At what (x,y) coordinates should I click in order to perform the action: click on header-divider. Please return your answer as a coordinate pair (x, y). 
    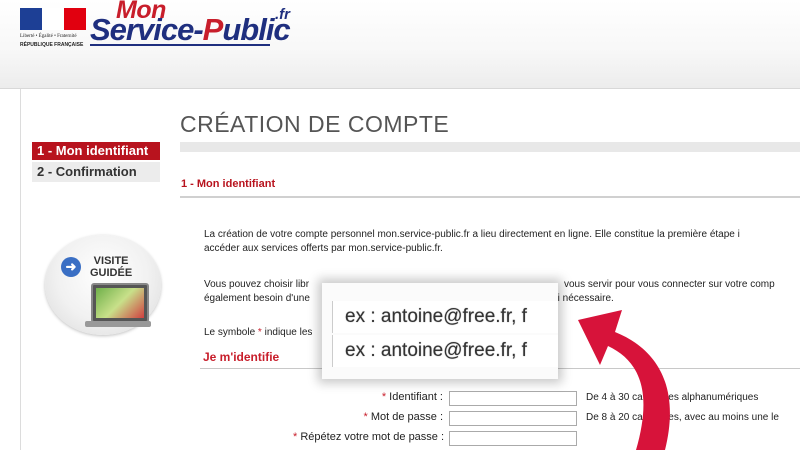
    Looking at the image, I should click on (400, 88).